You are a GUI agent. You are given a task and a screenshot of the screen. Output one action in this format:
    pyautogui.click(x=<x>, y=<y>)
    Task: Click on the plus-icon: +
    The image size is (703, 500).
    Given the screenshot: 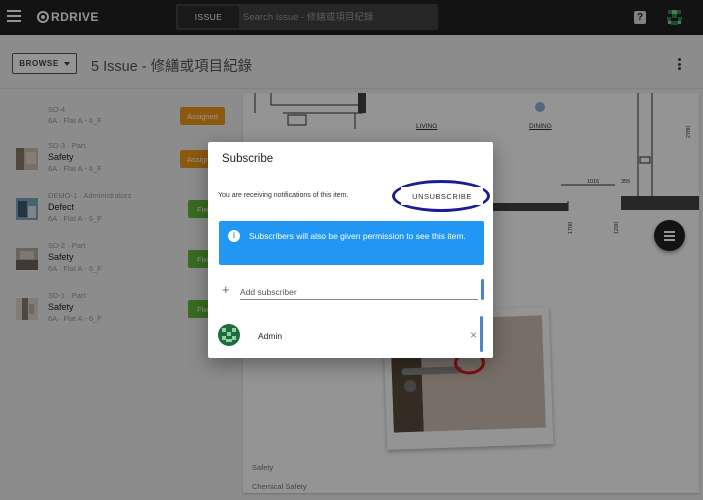 What is the action you would take?
    pyautogui.click(x=226, y=290)
    